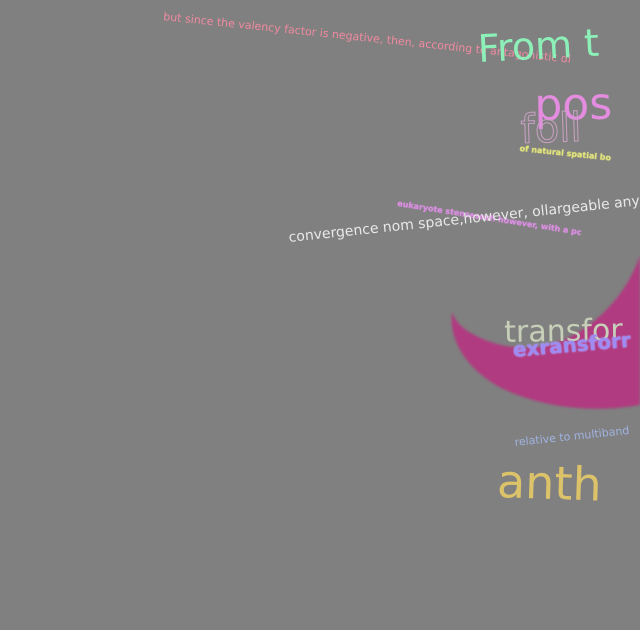 The image size is (640, 630). Describe the element at coordinates (549, 483) in the screenshot. I see `text-anth: anth` at that location.